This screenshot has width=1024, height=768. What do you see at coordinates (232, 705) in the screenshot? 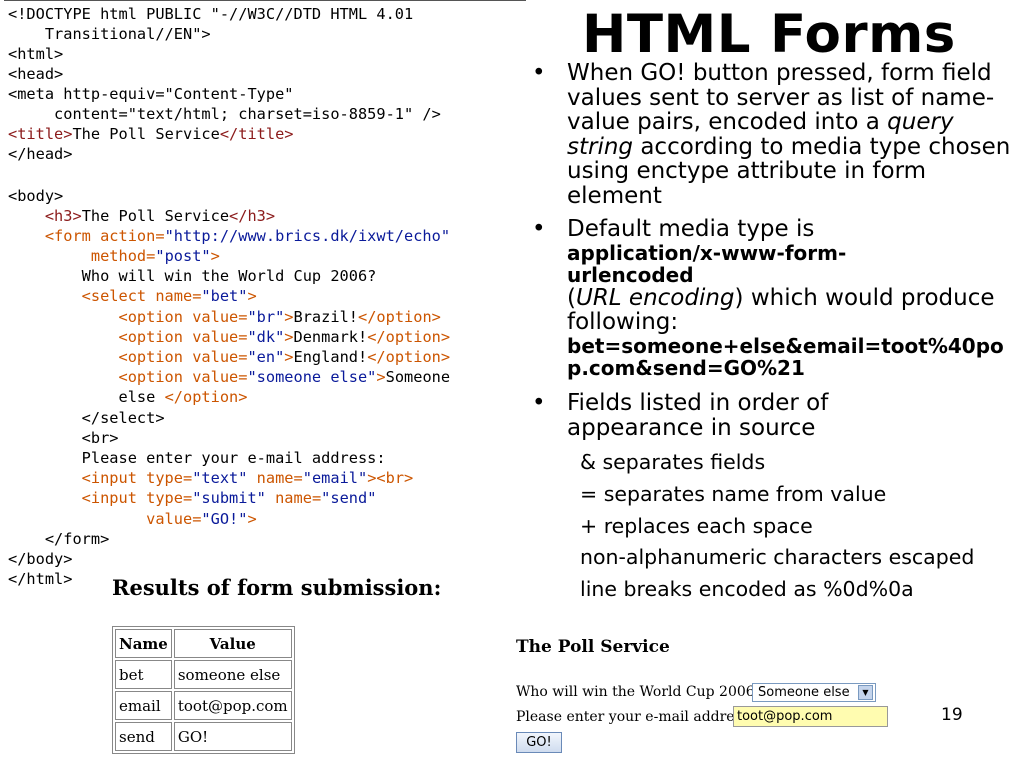
I see `table-cell: toot@pop.com` at bounding box center [232, 705].